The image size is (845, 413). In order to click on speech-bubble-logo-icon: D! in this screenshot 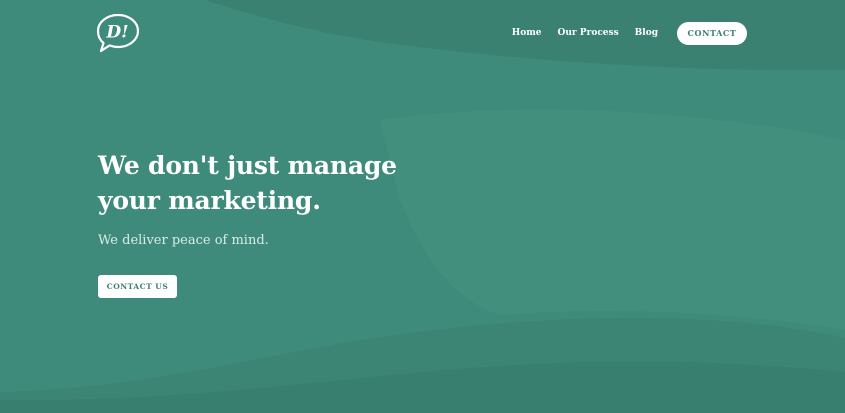, I will do `click(118, 33)`.